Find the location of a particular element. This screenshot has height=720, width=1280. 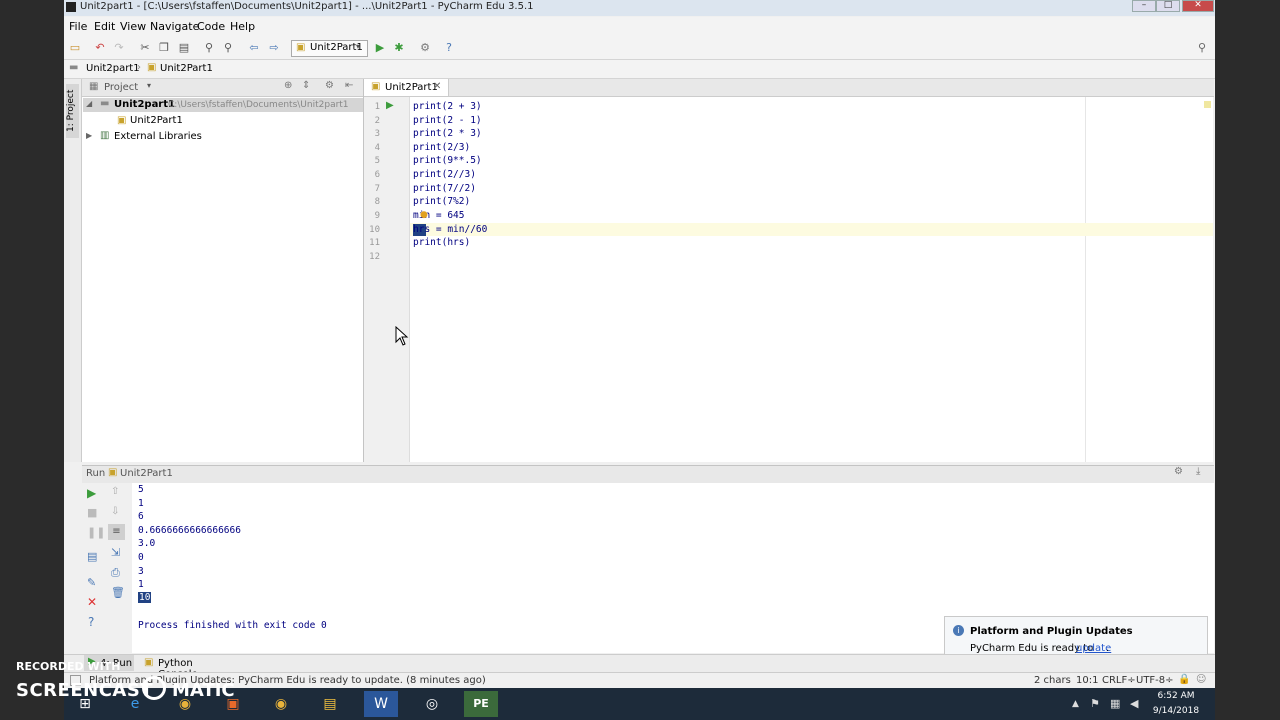

clock-date: 9/14/2018 is located at coordinates (1176, 711).